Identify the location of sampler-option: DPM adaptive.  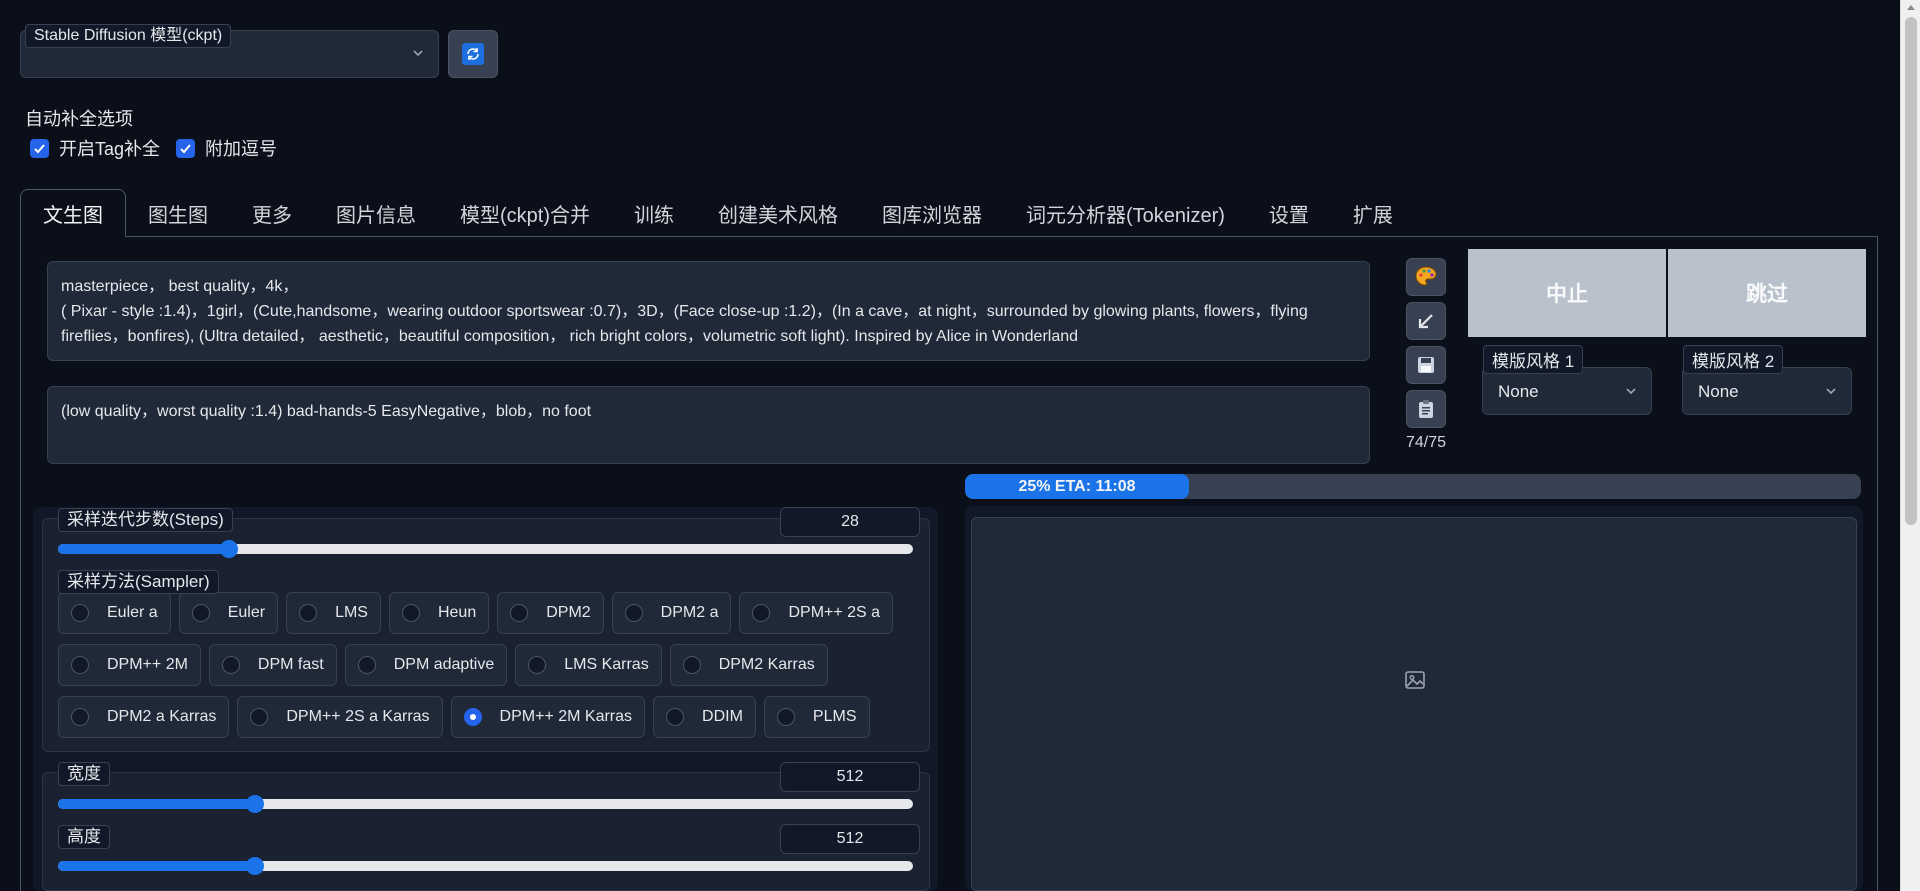
(426, 665).